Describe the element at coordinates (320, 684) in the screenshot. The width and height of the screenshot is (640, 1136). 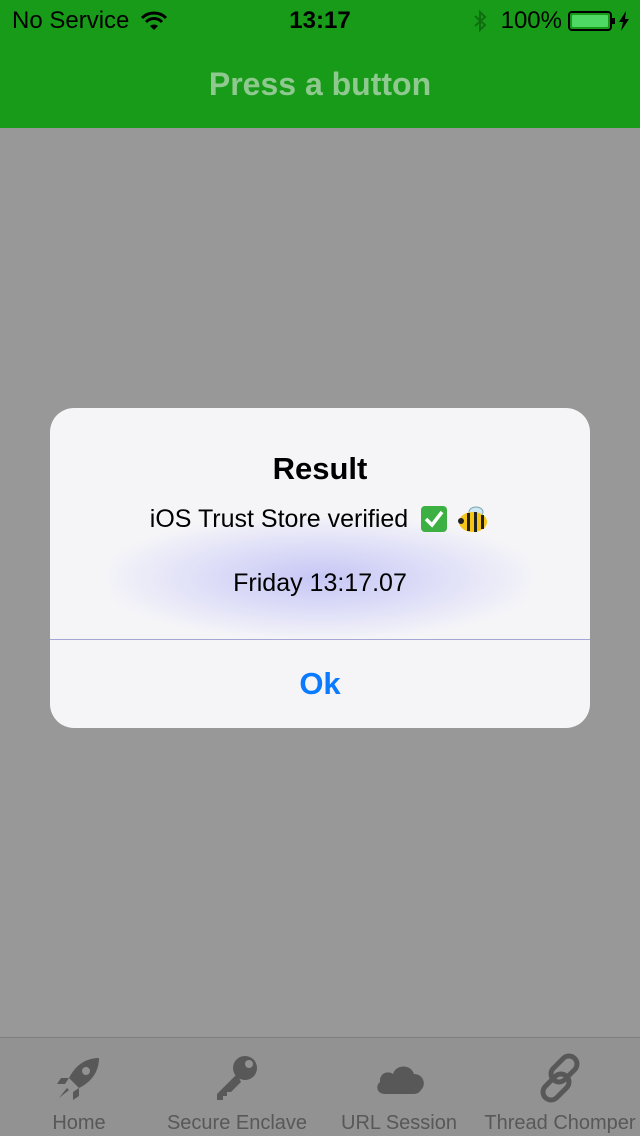
I see `ok-button: Ok` at that location.